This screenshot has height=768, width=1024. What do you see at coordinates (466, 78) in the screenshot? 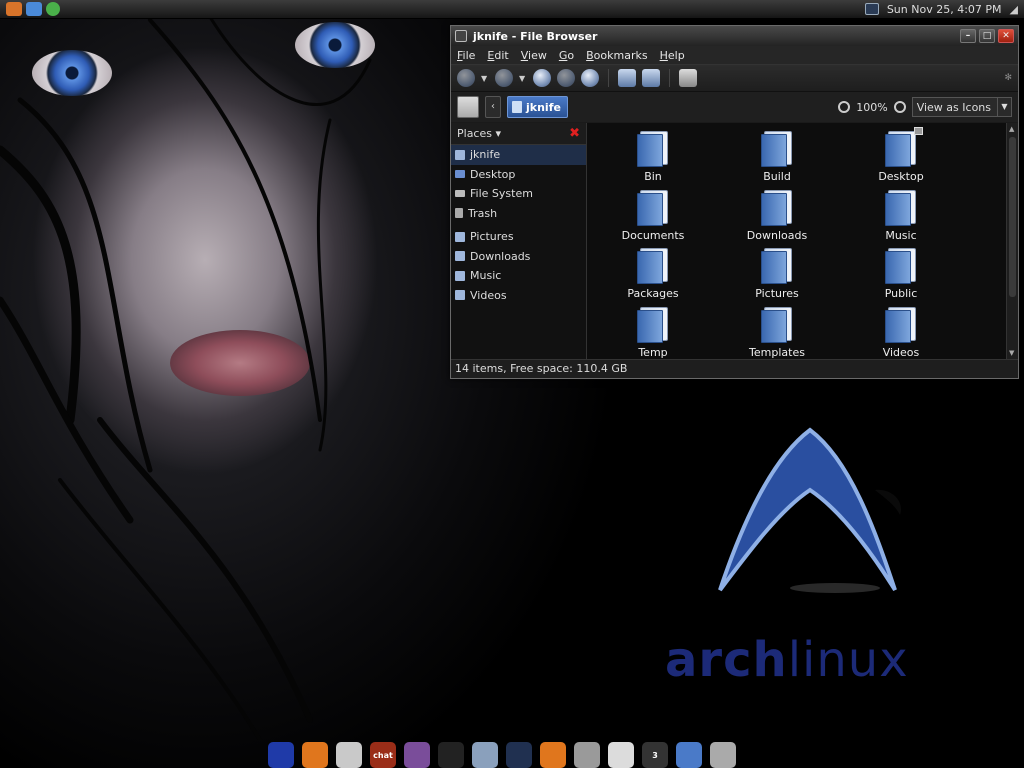
I see `back-button` at bounding box center [466, 78].